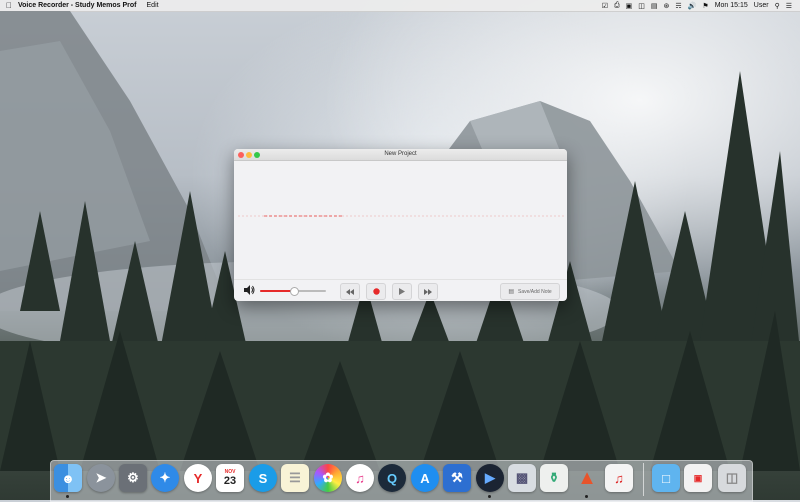 Image resolution: width=800 pixels, height=502 pixels. I want to click on calendar-day: 23, so click(230, 480).